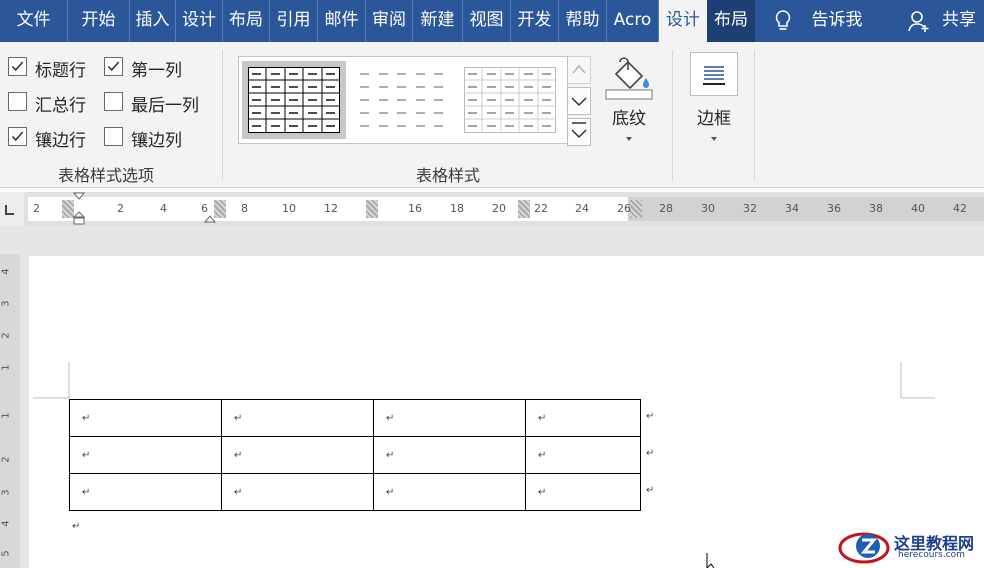  I want to click on group-divider, so click(754, 115).